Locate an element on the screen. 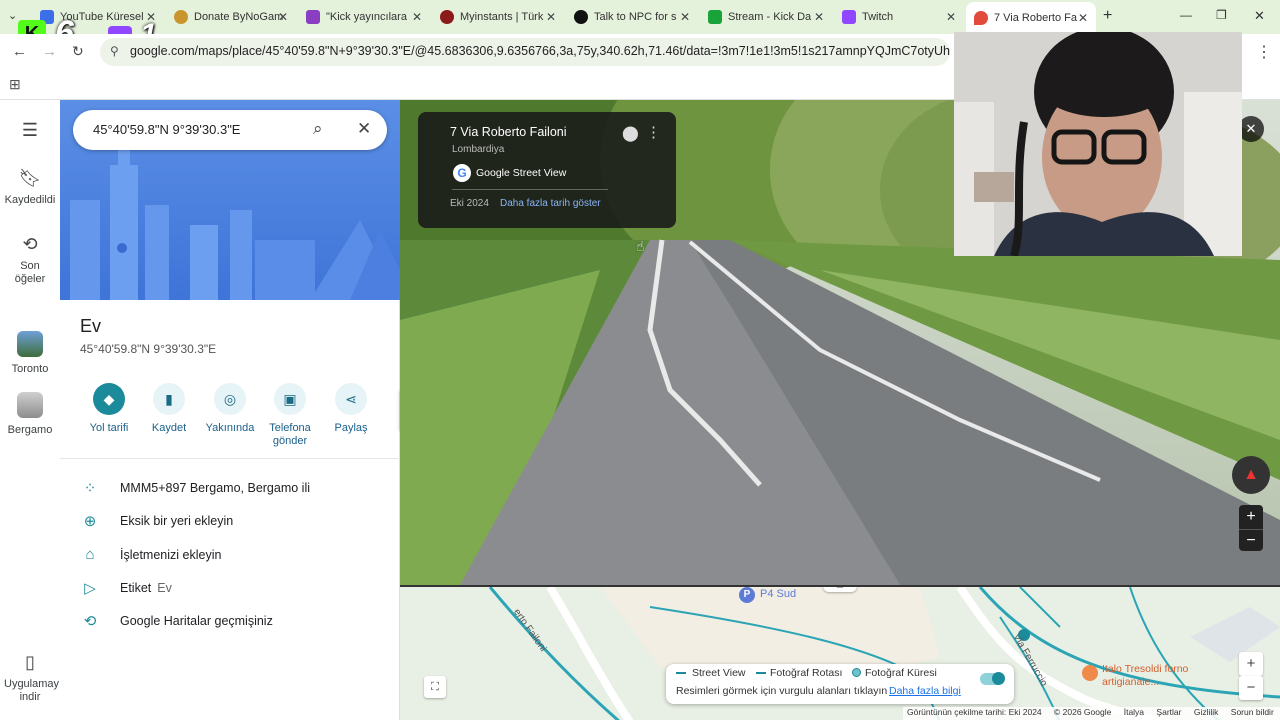 The height and width of the screenshot is (720, 1280). reload-icon: ↻ is located at coordinates (78, 51).